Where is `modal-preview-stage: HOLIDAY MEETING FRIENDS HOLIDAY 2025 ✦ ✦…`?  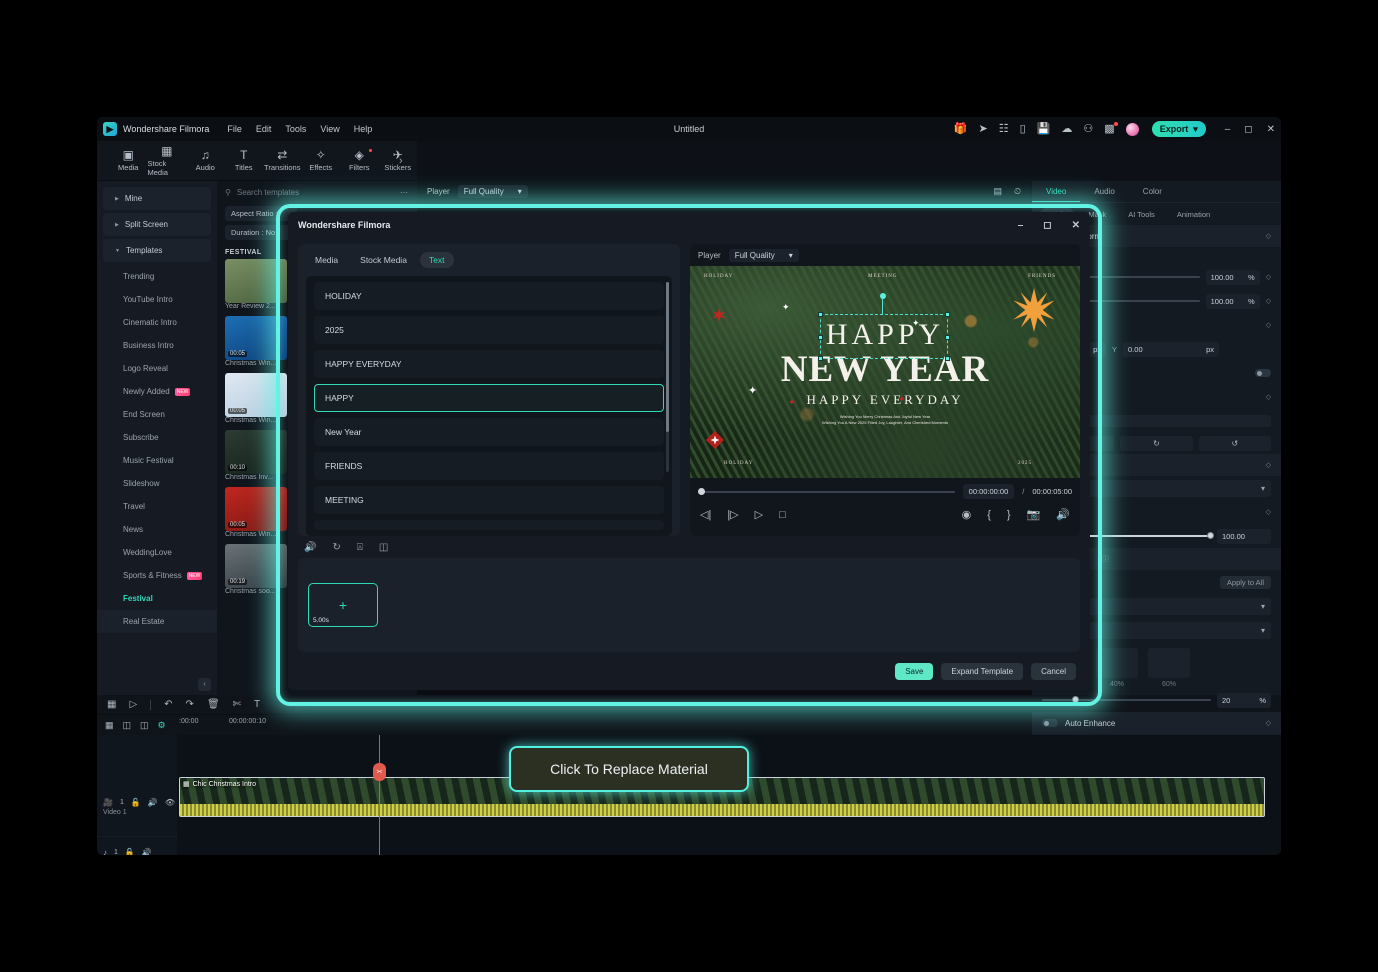
modal-preview-stage: HOLIDAY MEETING FRIENDS HOLIDAY 2025 ✦ ✦… is located at coordinates (885, 372).